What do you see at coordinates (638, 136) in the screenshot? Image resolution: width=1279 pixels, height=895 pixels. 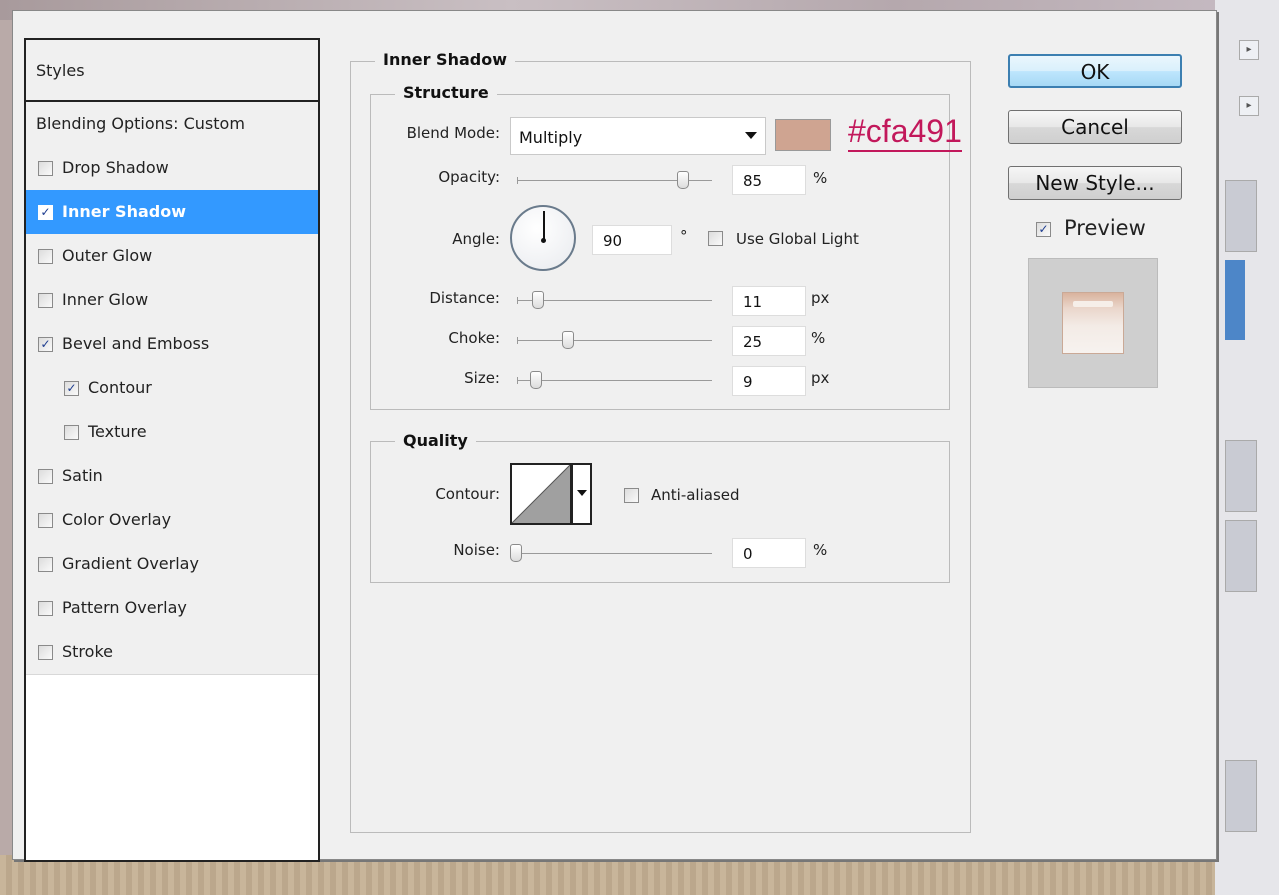 I see `blend-mode-select: Multiply` at bounding box center [638, 136].